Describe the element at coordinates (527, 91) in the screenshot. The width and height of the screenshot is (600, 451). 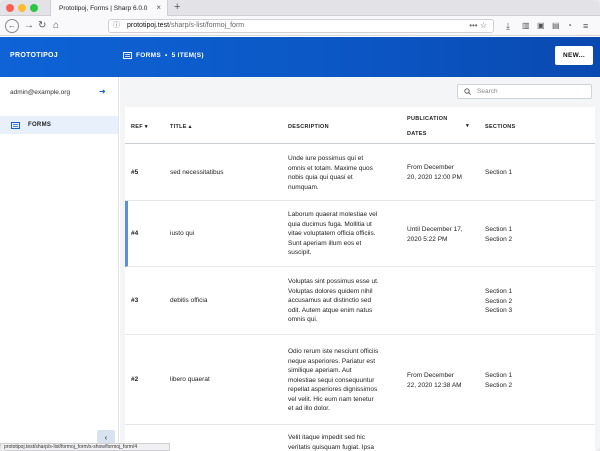
I see `search-input` at that location.